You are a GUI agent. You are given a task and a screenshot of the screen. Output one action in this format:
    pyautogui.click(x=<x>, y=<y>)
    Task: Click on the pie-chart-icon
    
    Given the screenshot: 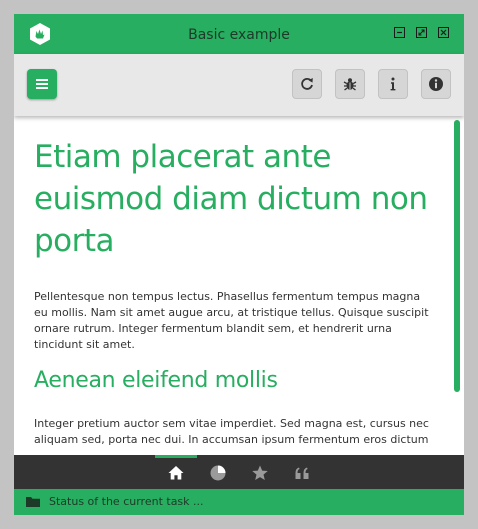 What is the action you would take?
    pyautogui.click(x=218, y=473)
    